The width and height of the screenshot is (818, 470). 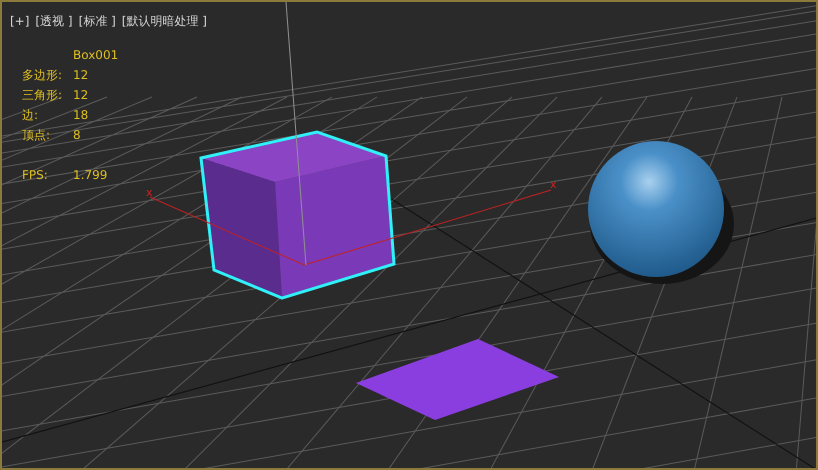 What do you see at coordinates (97, 21) in the screenshot?
I see `viewport-menu-label: [标准 ]` at bounding box center [97, 21].